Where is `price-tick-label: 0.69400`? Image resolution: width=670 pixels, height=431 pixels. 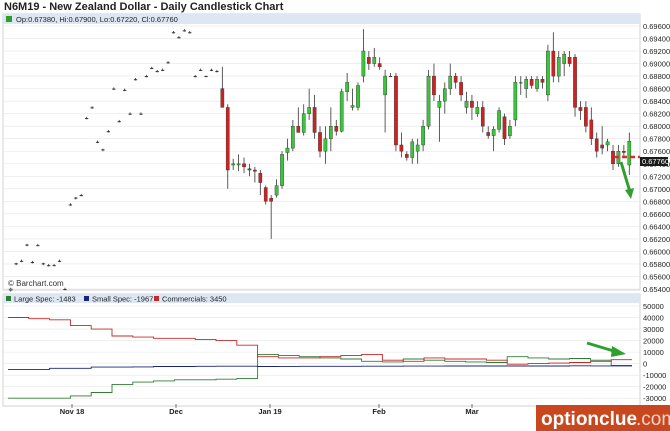 price-tick-label: 0.69400 is located at coordinates (656, 39).